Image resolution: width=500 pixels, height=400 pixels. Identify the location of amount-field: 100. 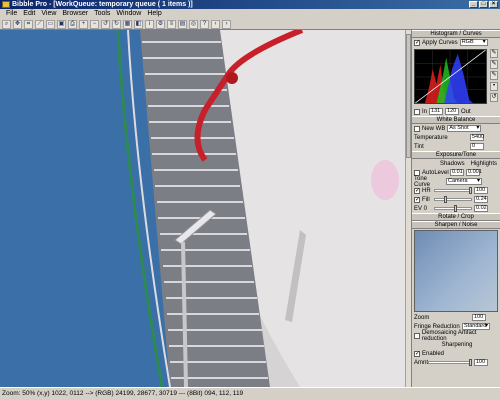
(481, 362).